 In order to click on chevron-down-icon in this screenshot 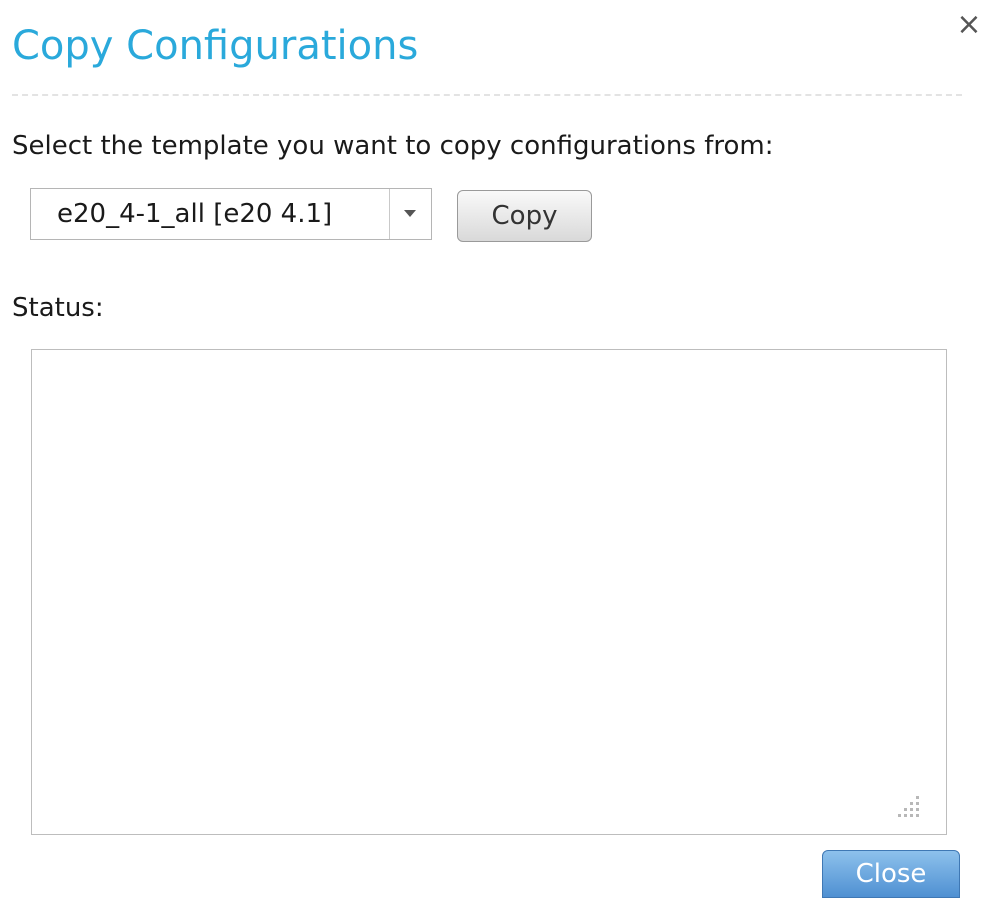, I will do `click(410, 214)`.